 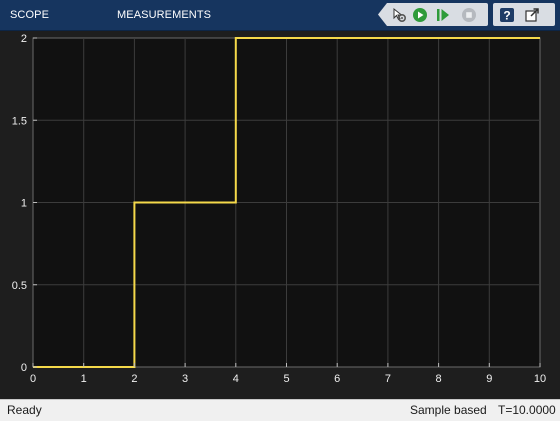 I want to click on undock-button, so click(x=532, y=15).